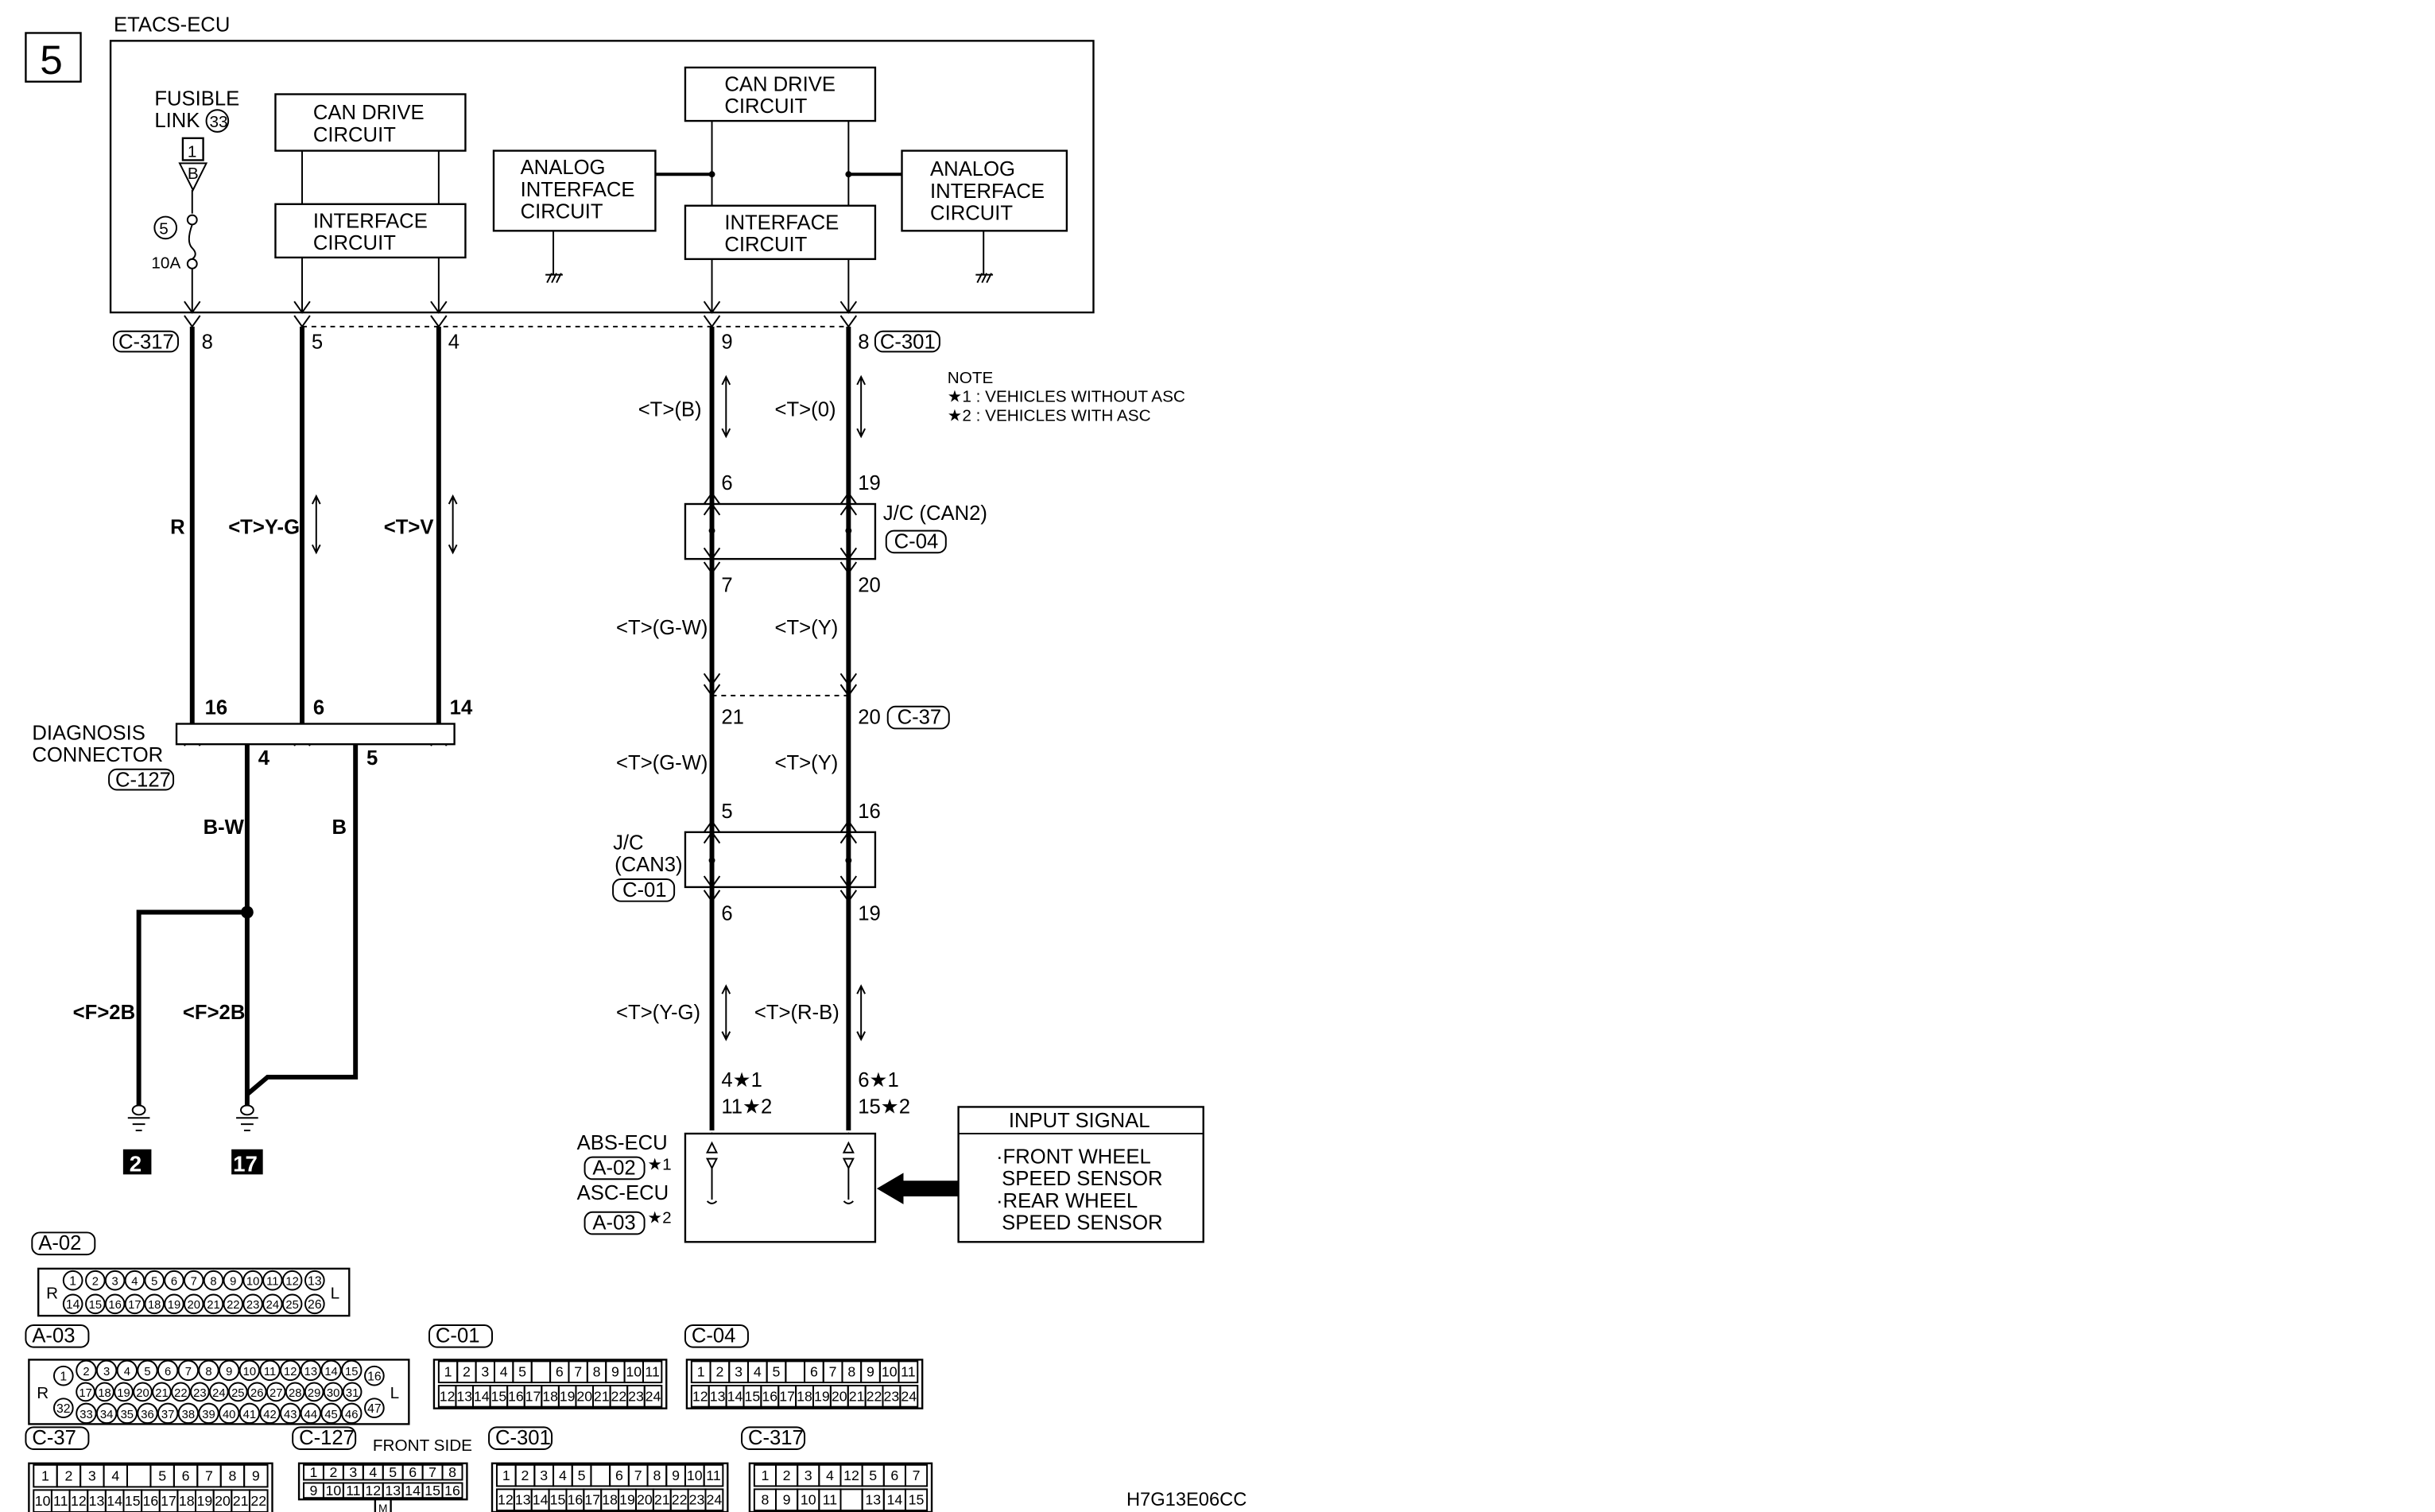  Describe the element at coordinates (971, 378) in the screenshot. I see `note-title: NOTE` at that location.